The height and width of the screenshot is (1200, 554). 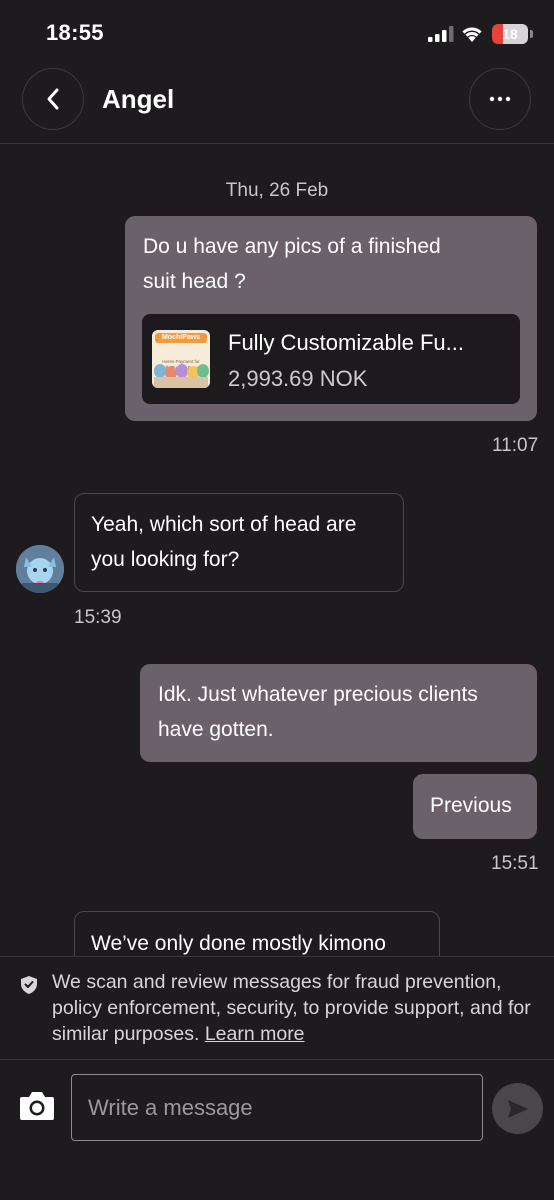 I want to click on message-composer, so click(x=277, y=1130).